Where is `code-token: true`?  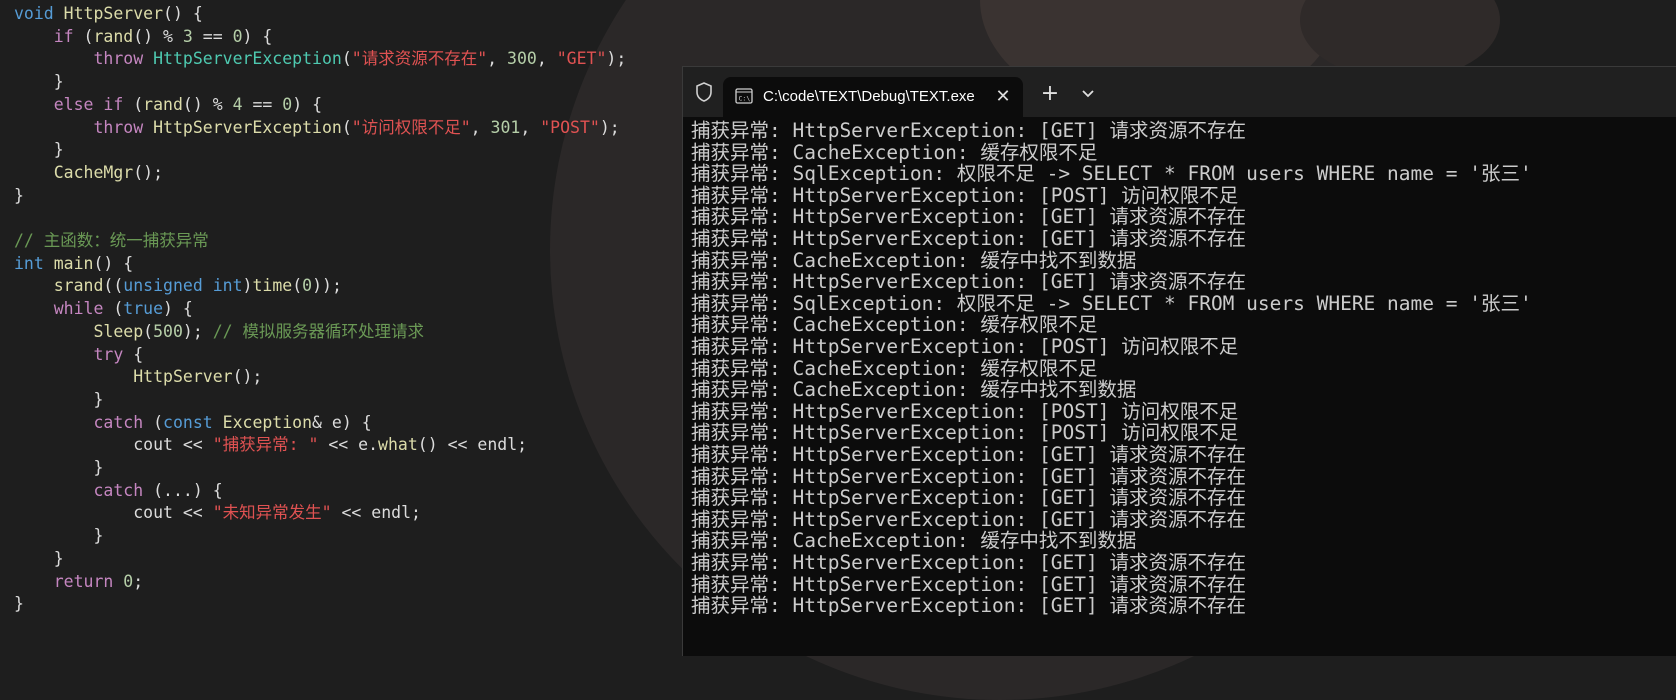
code-token: true is located at coordinates (143, 309).